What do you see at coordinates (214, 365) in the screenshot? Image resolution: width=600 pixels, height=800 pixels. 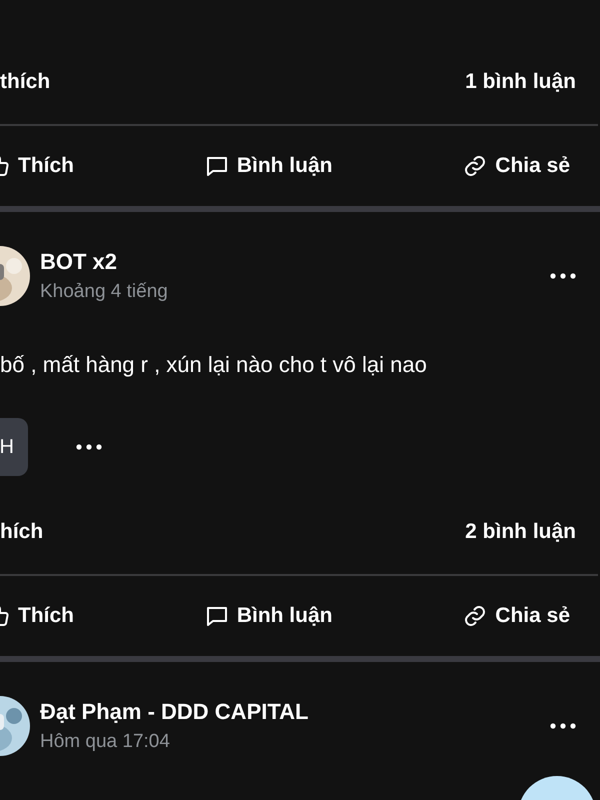 I see `post-text: bố , mất hàng r , xún lại nào cho t vô lại nao` at bounding box center [214, 365].